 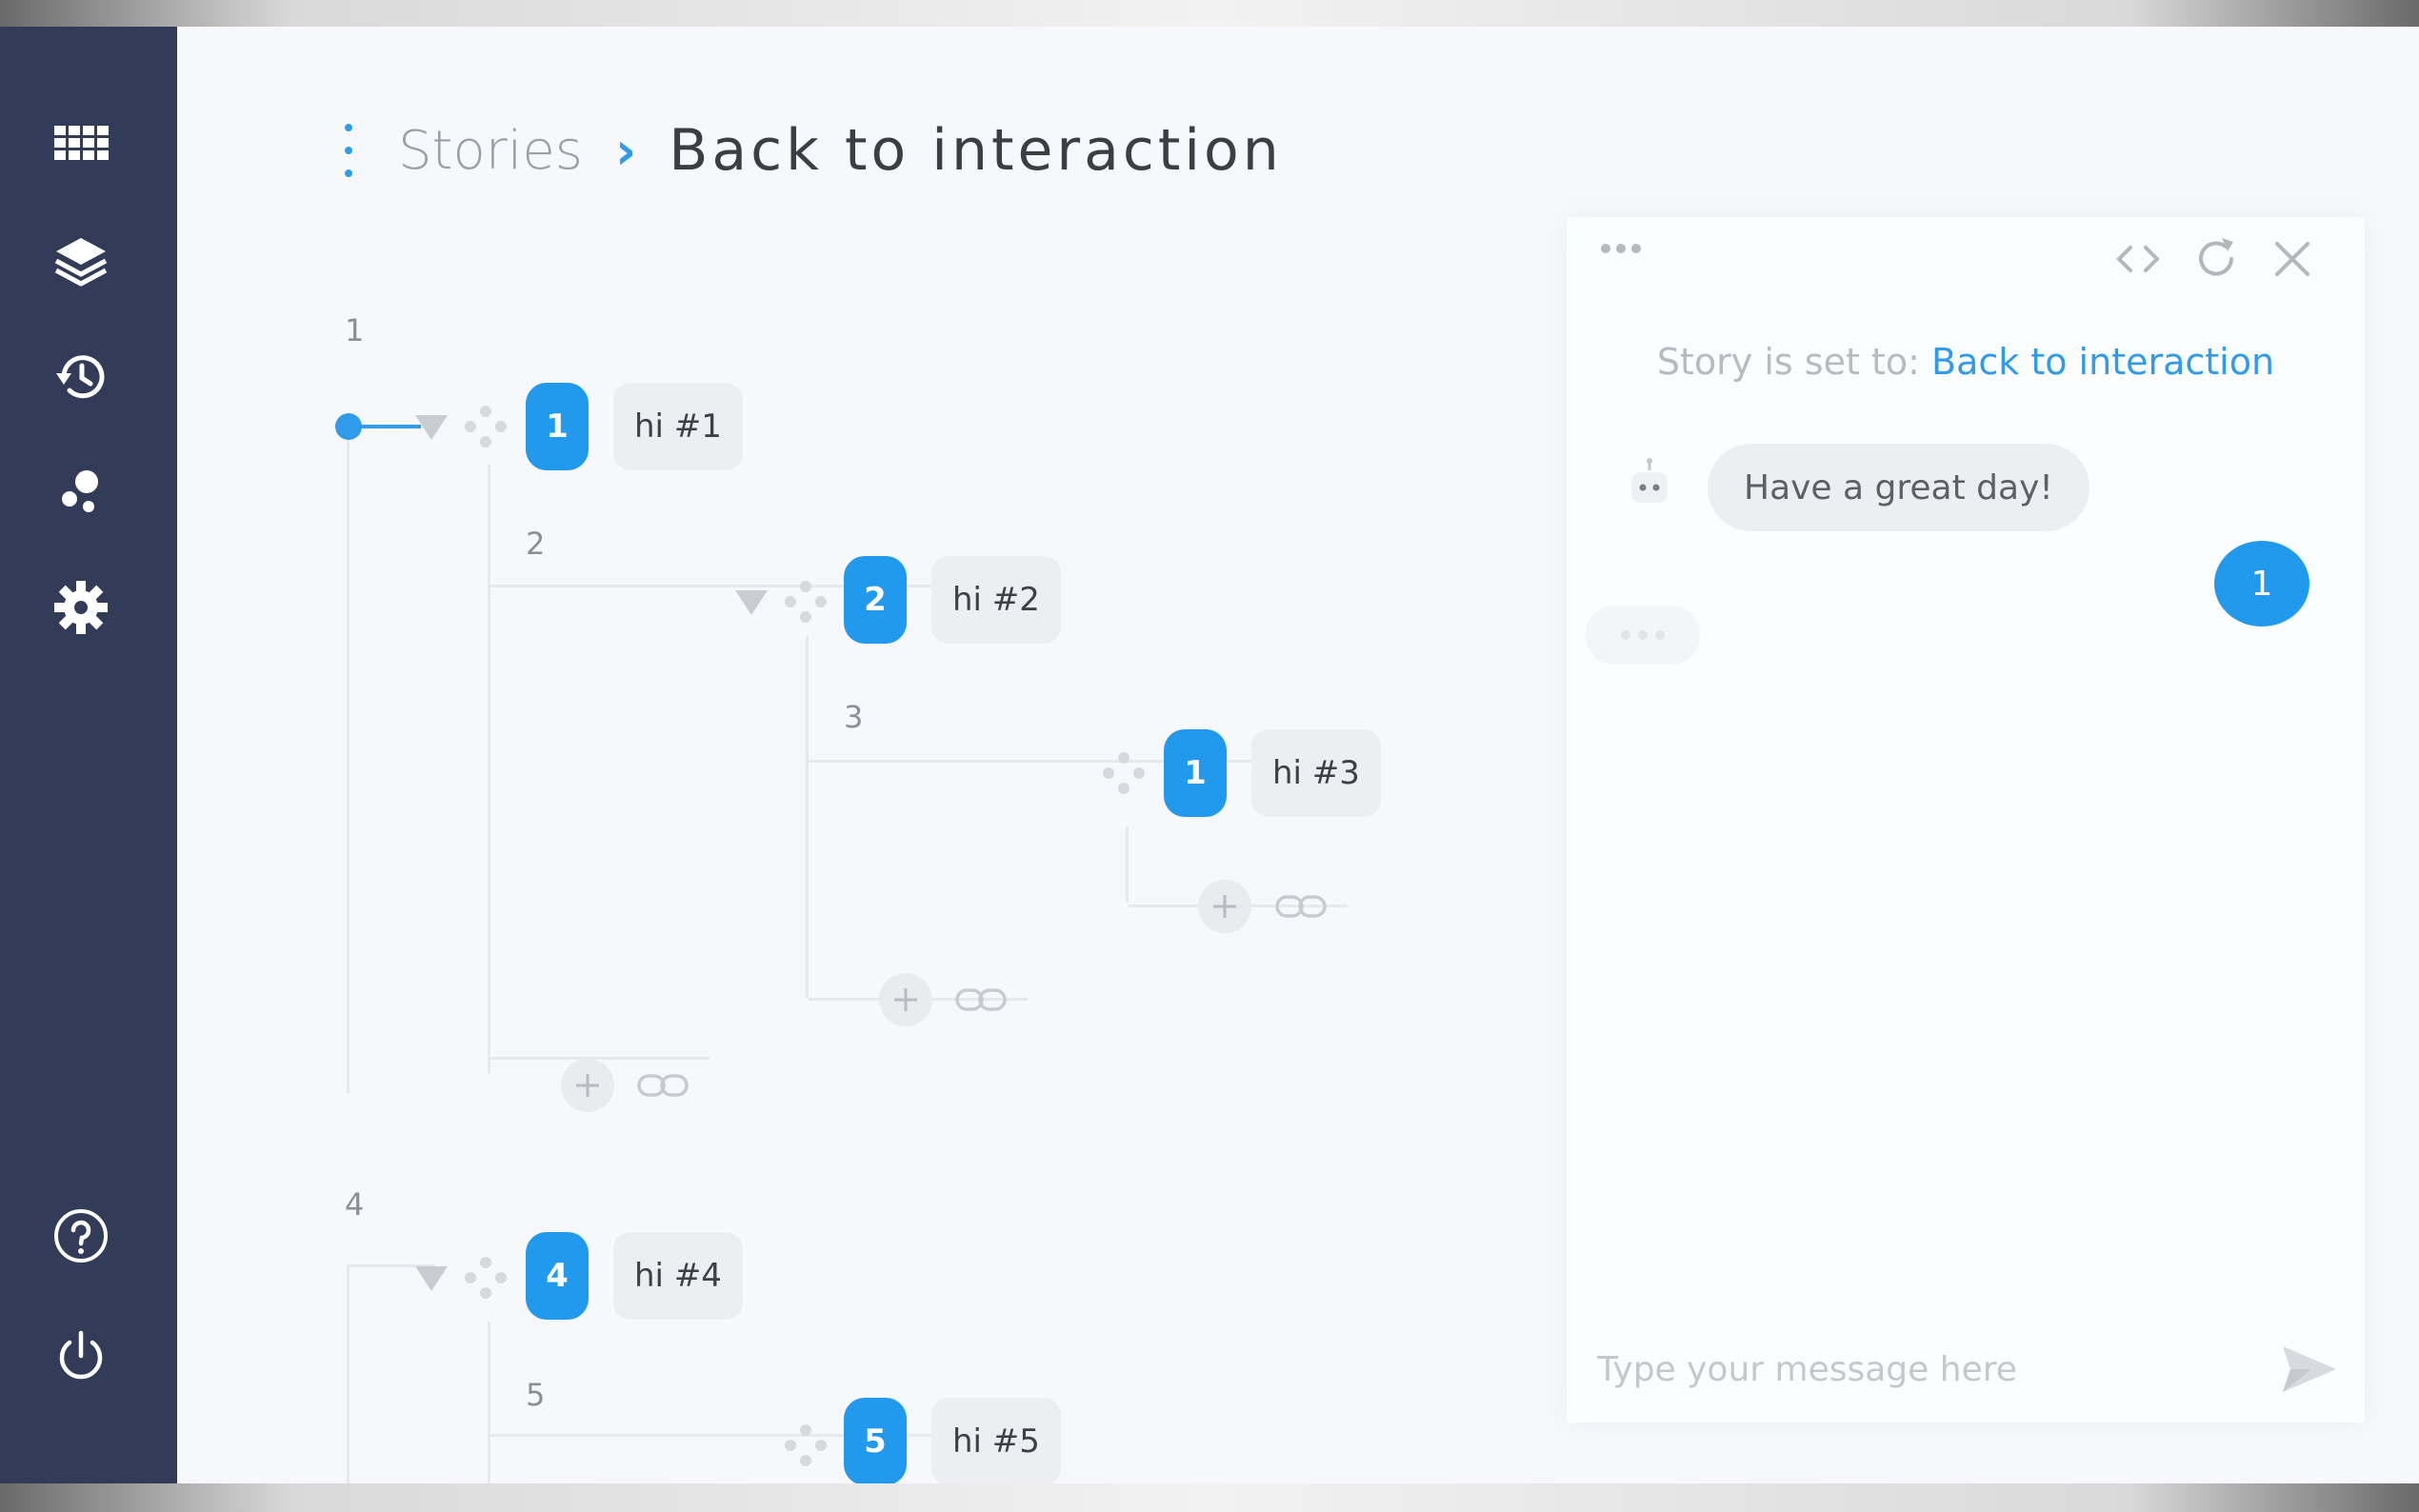 I want to click on node-badge: 5, so click(x=875, y=1440).